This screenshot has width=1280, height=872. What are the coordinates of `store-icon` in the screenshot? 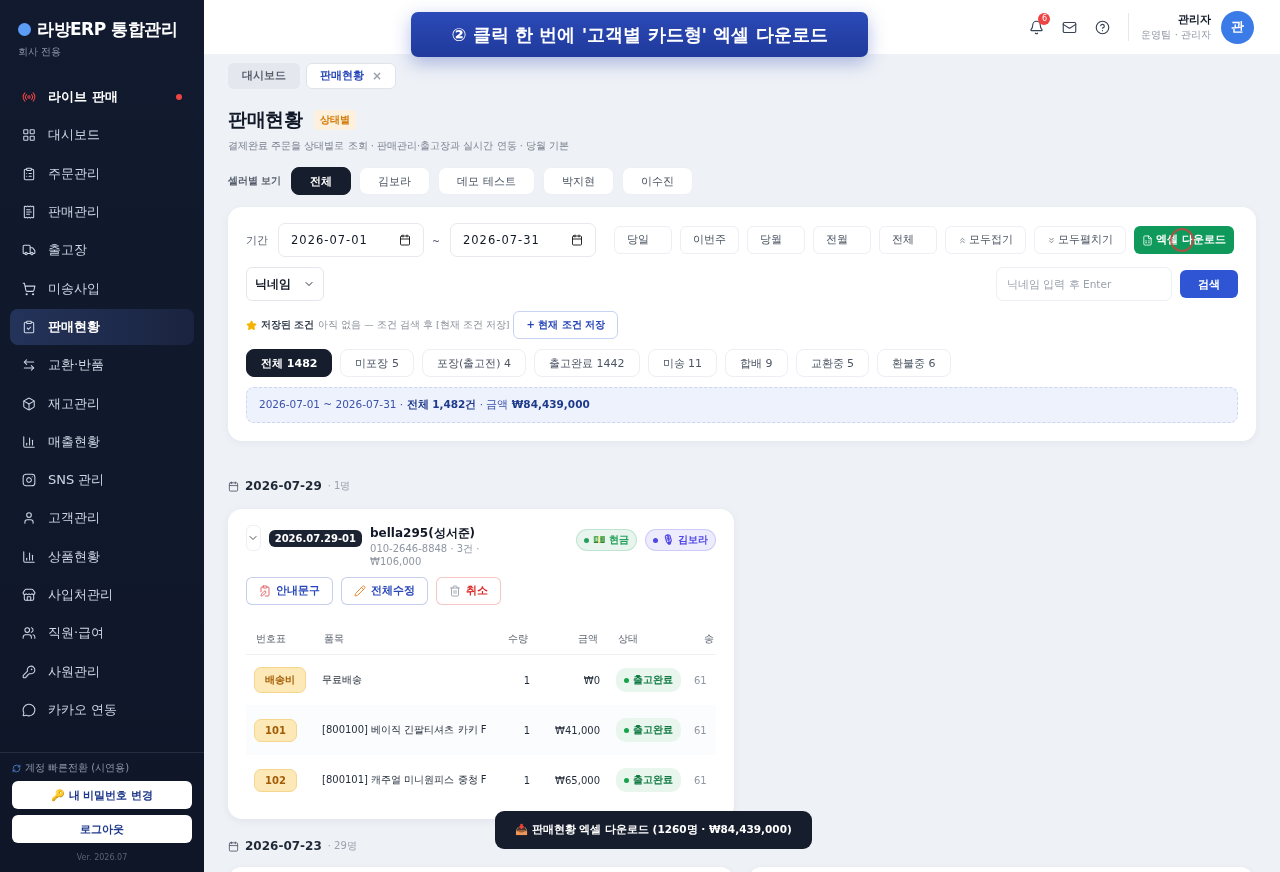 It's located at (29, 595).